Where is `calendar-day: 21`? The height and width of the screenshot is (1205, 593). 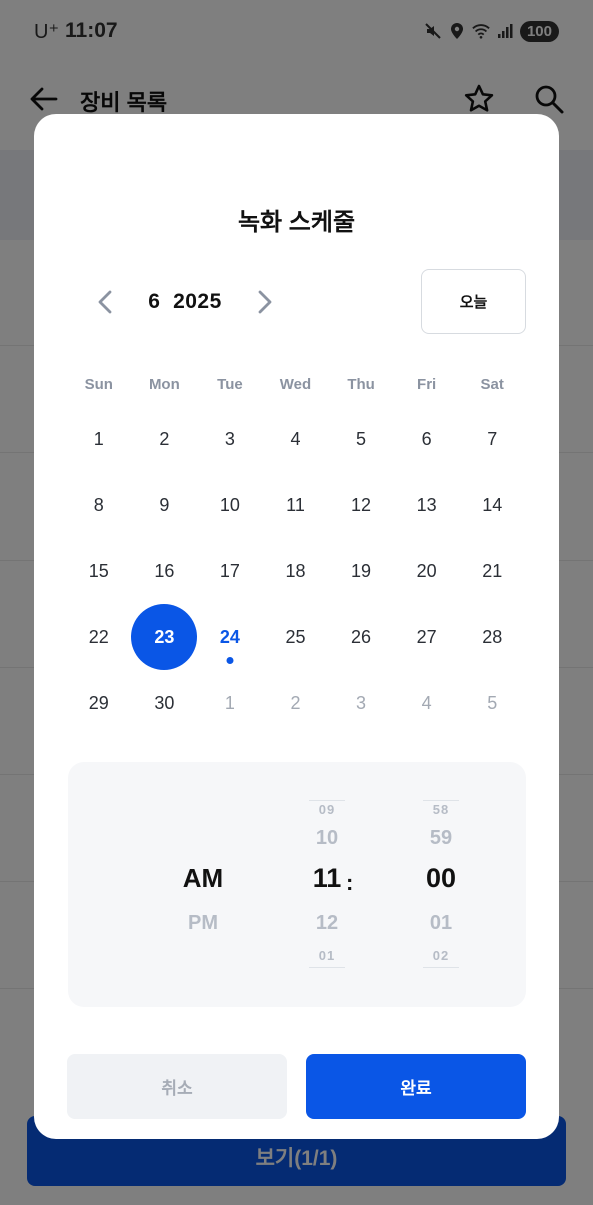 calendar-day: 21 is located at coordinates (492, 572).